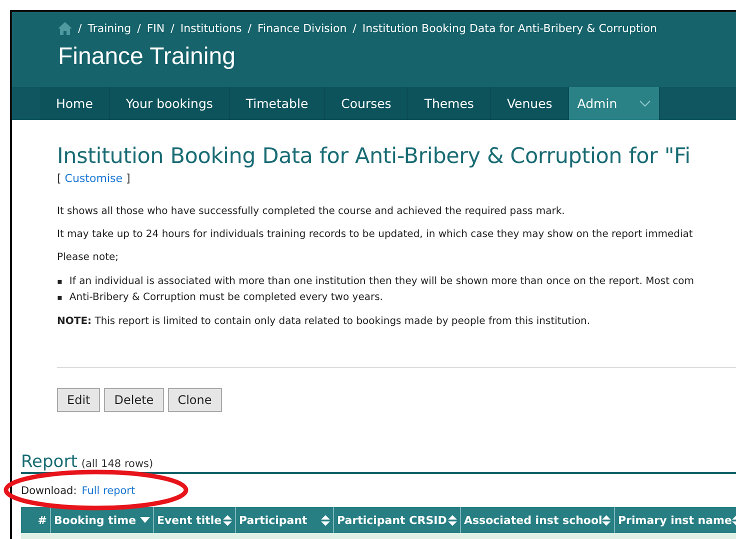 This screenshot has height=539, width=736. What do you see at coordinates (155, 28) in the screenshot?
I see `breadcrumb-link: FIN` at bounding box center [155, 28].